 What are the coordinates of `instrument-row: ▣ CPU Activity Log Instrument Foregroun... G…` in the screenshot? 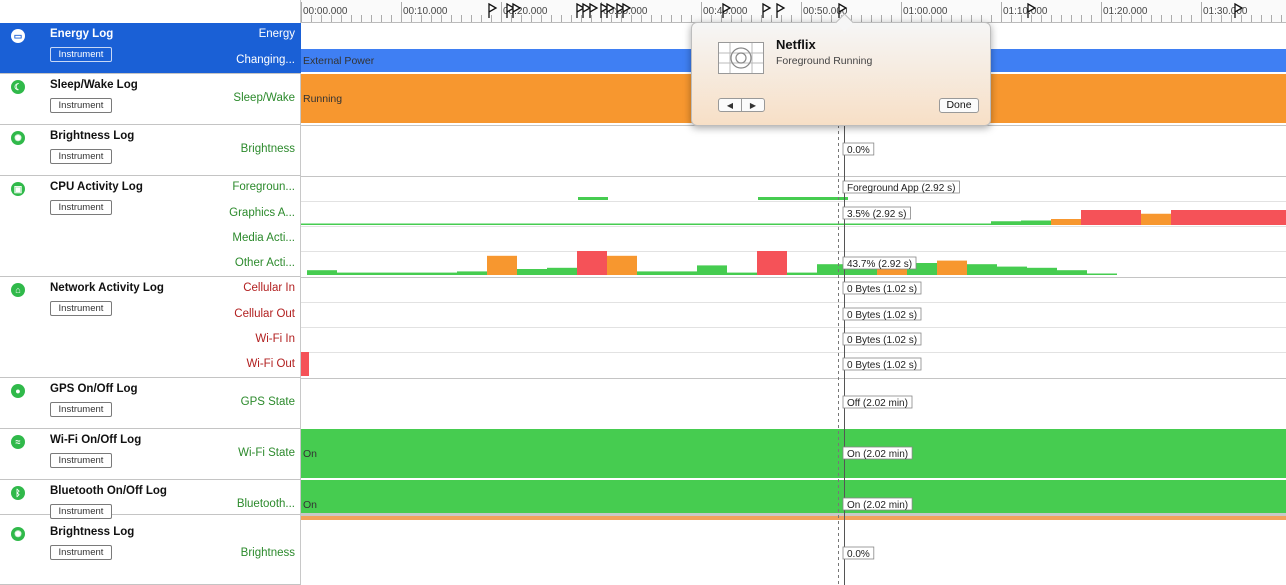 It's located at (150, 226).